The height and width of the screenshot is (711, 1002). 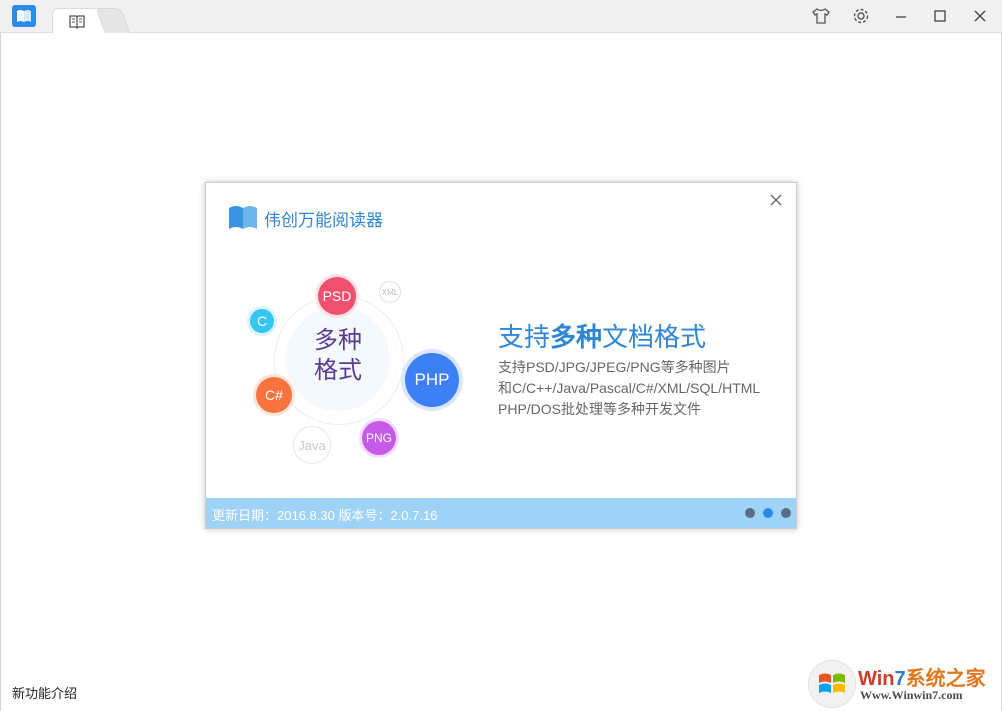 I want to click on watermark-brand: Win, so click(x=876, y=679).